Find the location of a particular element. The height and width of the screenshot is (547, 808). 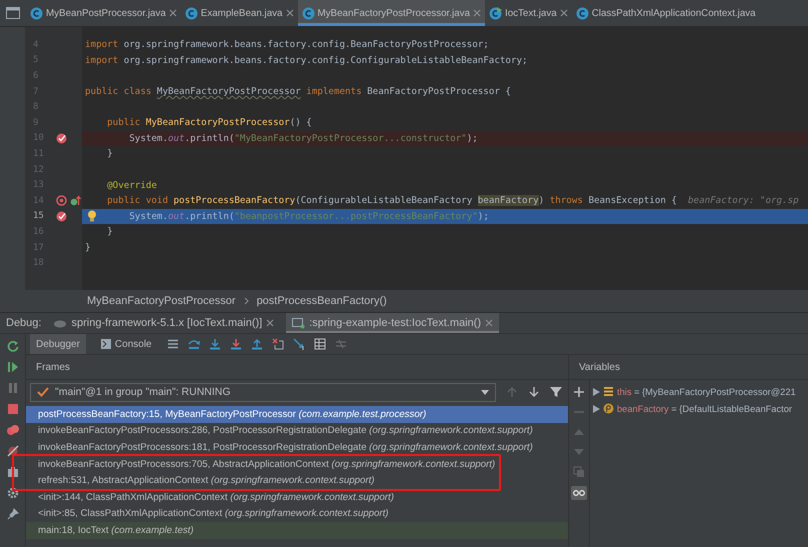

editor-tab: ClassPathXmlApplicationContext.java is located at coordinates (666, 13).